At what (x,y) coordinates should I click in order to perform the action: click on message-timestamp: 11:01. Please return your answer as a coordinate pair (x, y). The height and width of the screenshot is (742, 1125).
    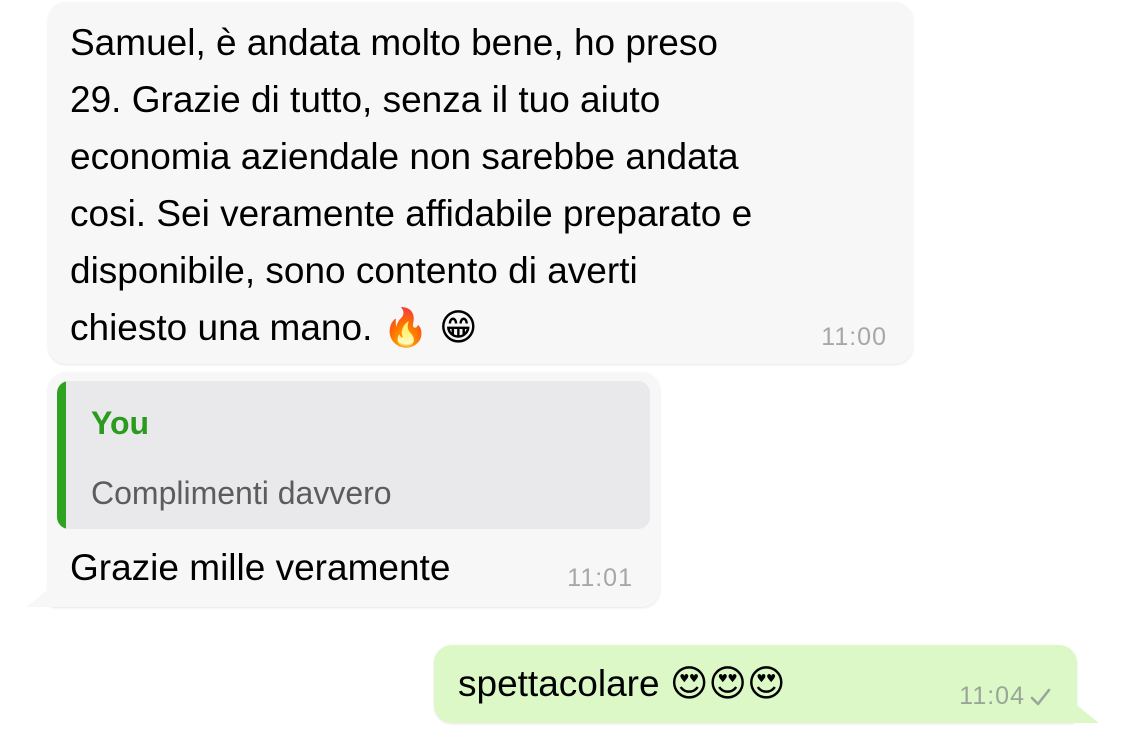
    Looking at the image, I should click on (600, 578).